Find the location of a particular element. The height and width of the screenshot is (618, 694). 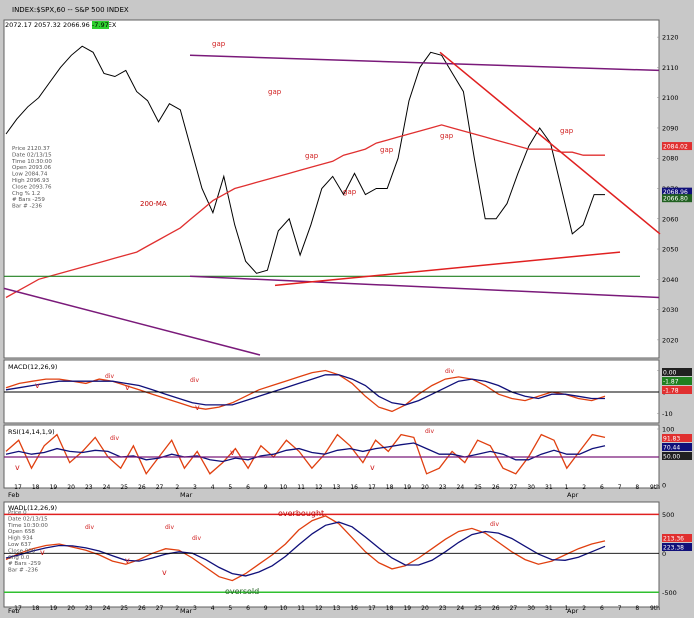

x-tick-label-bot: 24 is located at coordinates (107, 608).